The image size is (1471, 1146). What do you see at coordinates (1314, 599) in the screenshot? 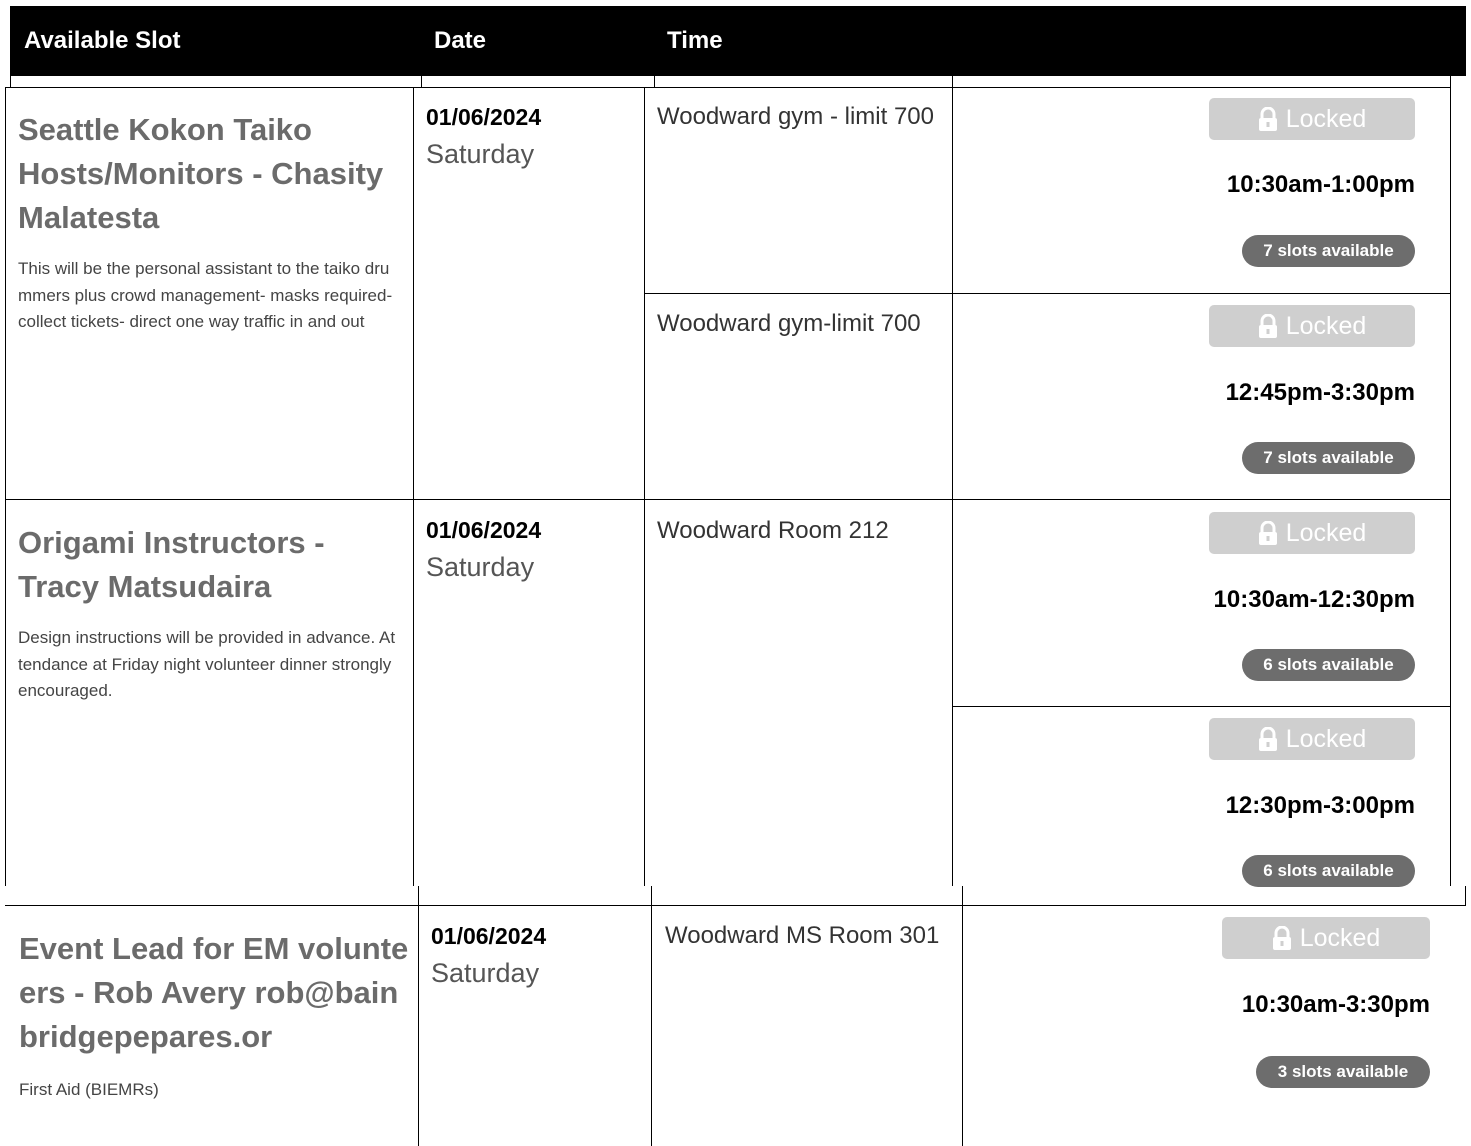
I see `slot-time: 10:30am-12:30pm` at bounding box center [1314, 599].